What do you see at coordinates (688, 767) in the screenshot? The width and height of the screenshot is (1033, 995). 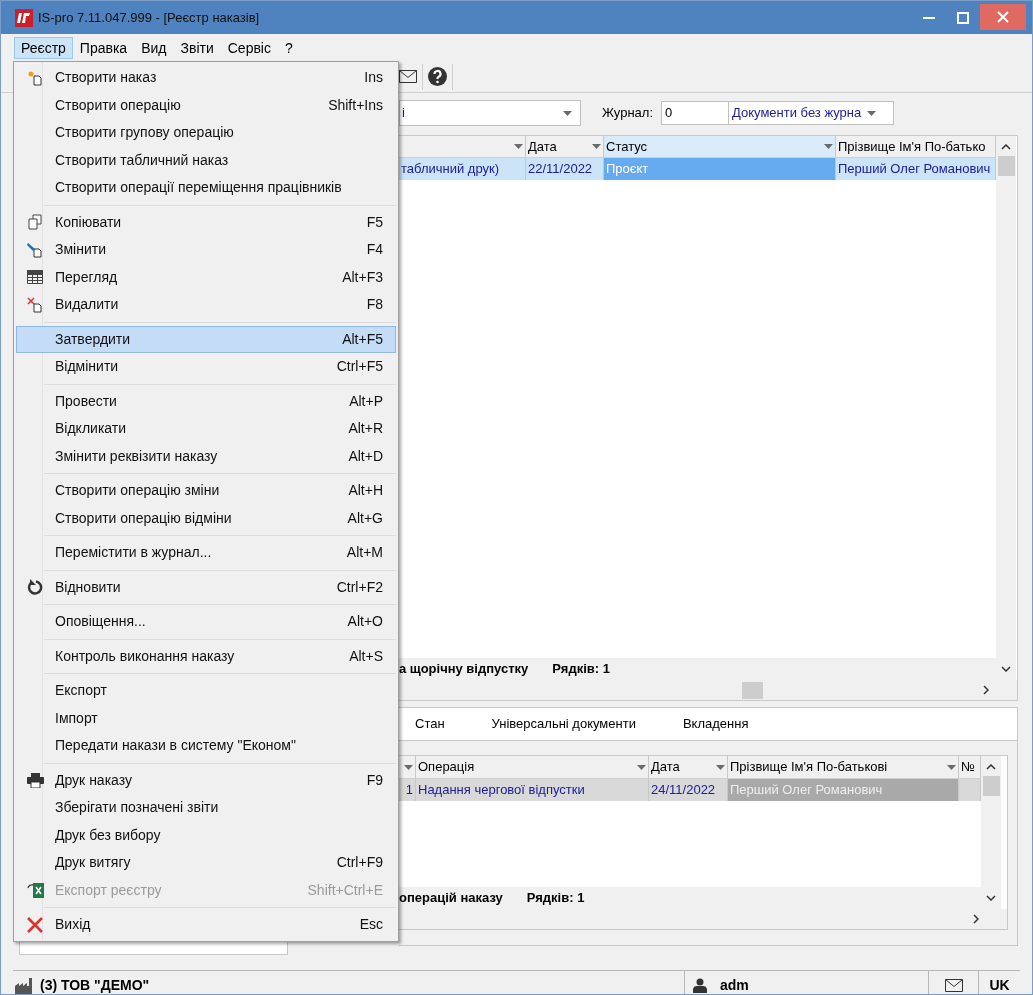 I see `column-header: Дата` at bounding box center [688, 767].